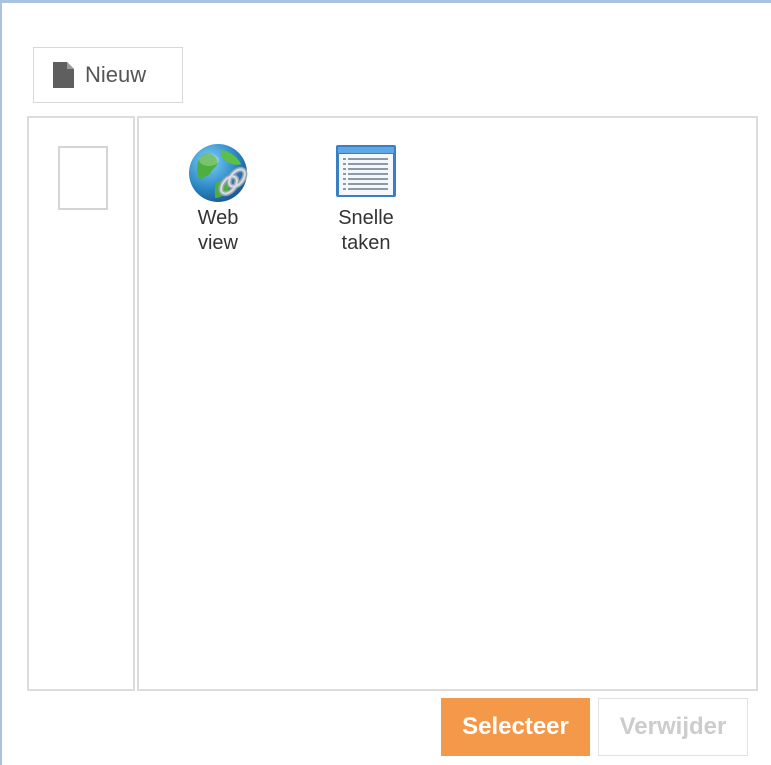 The width and height of the screenshot is (771, 765). Describe the element at coordinates (366, 171) in the screenshot. I see `list-window-icon` at that location.